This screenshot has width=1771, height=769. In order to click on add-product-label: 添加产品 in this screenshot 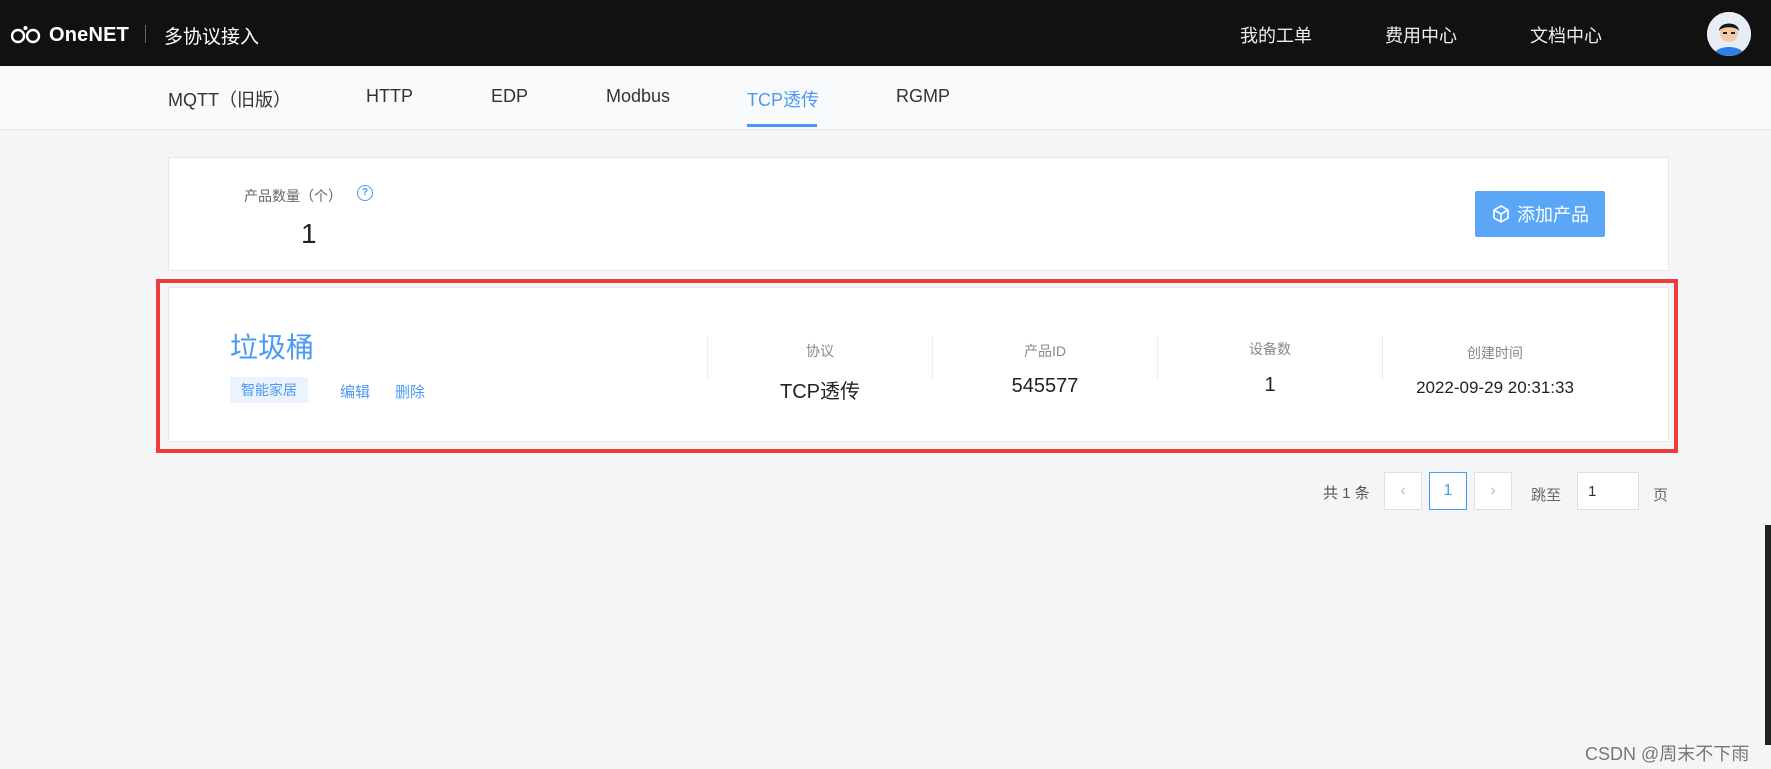, I will do `click(1553, 215)`.